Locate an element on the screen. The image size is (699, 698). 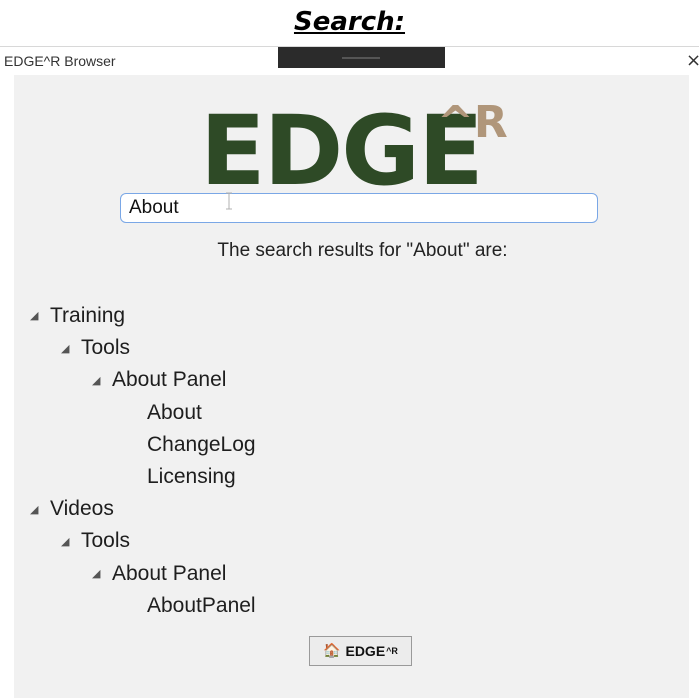
window-title: EDGE^R Browser is located at coordinates (60, 61).